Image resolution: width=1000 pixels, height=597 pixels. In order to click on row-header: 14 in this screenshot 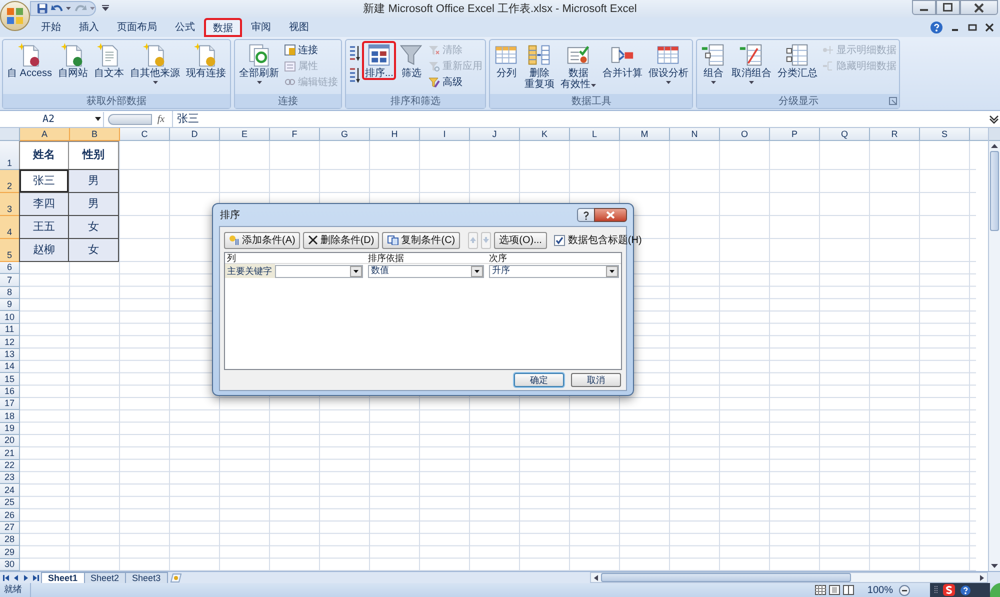, I will do `click(10, 367)`.